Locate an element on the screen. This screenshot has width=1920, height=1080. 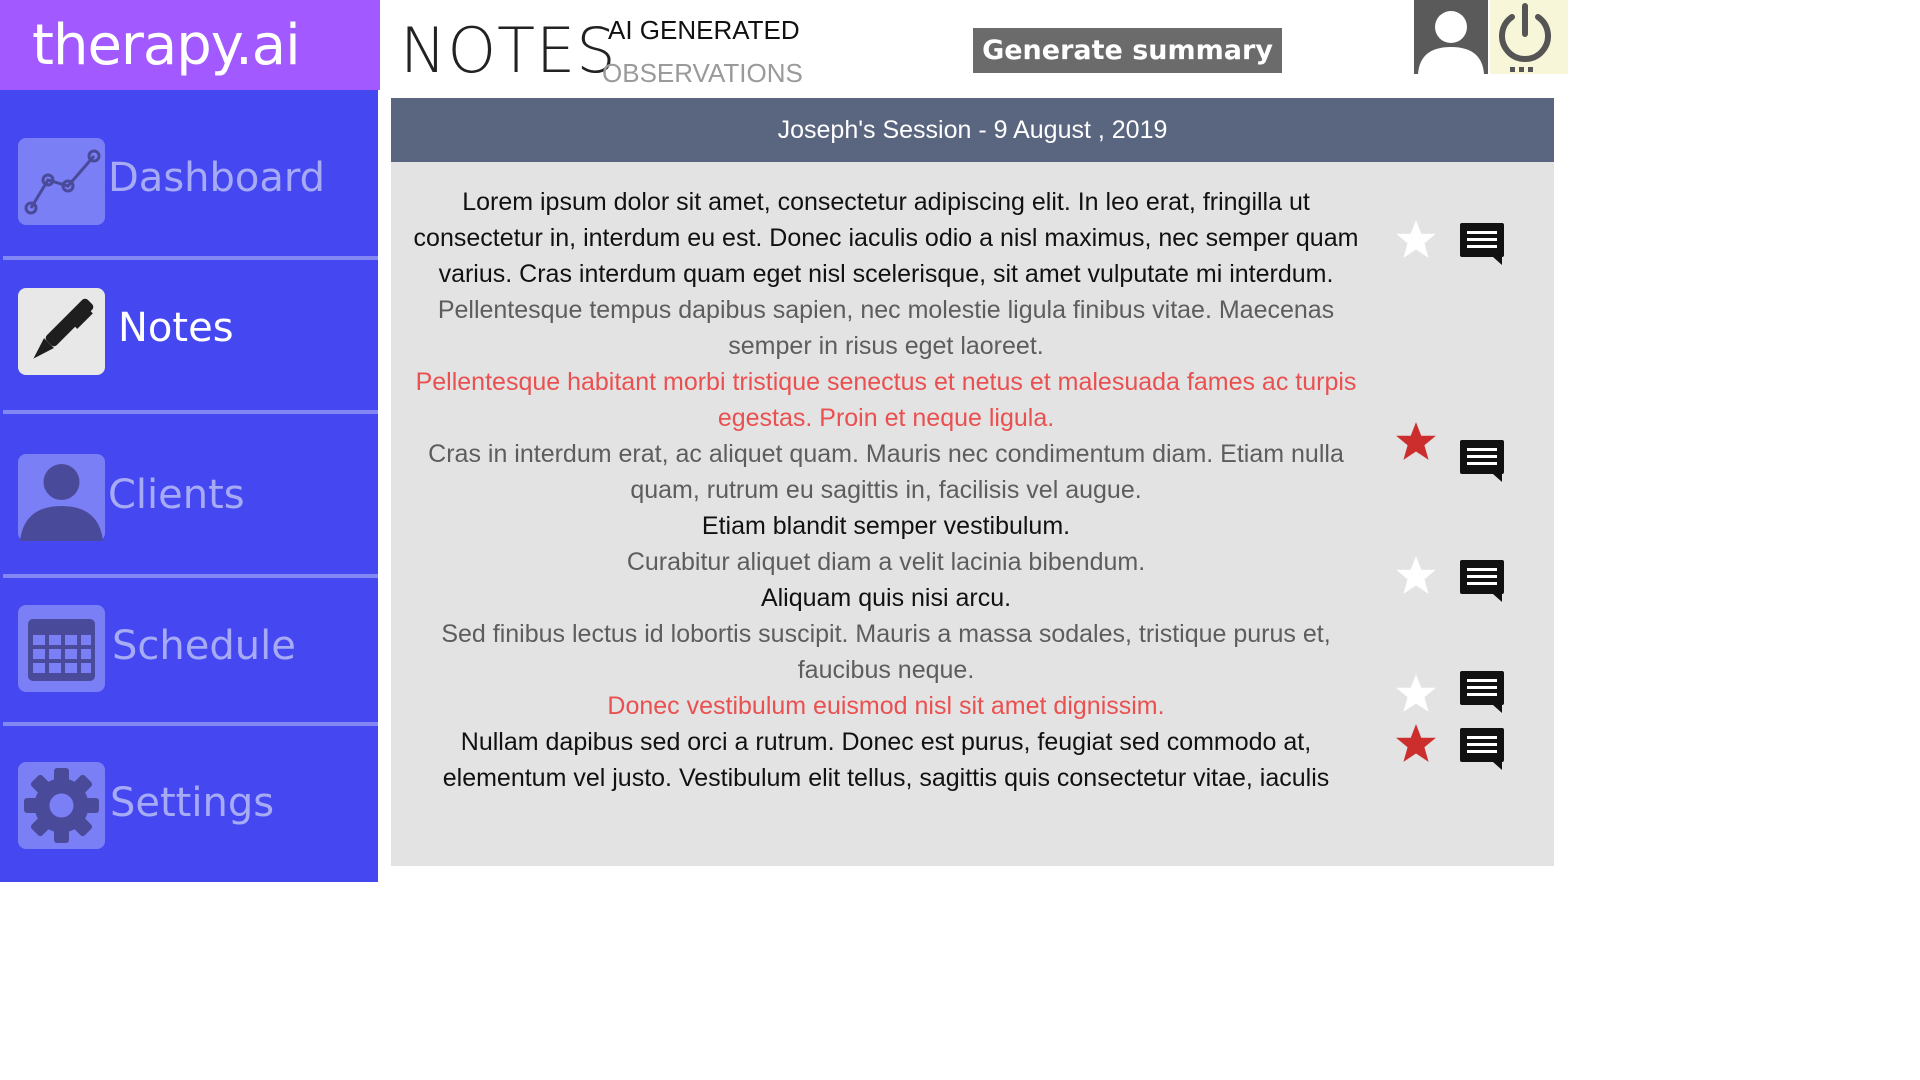
sidebar-item-label: Clients is located at coordinates (176, 495).